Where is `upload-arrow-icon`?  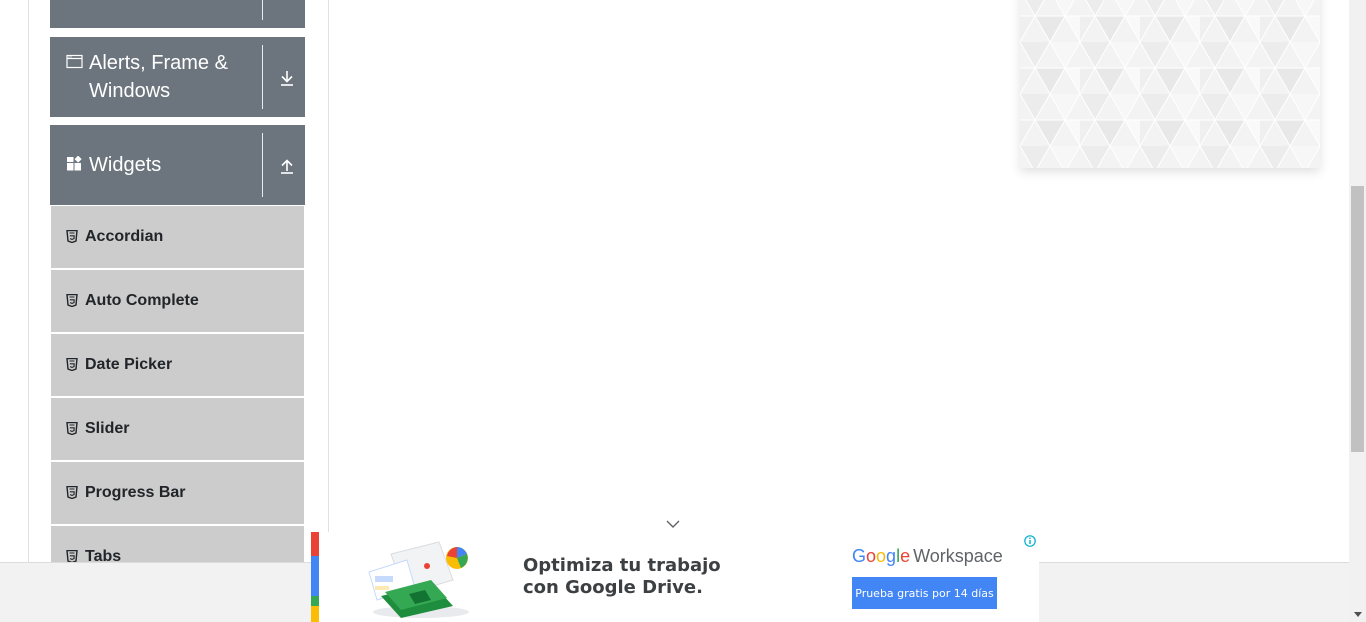
upload-arrow-icon is located at coordinates (287, 166).